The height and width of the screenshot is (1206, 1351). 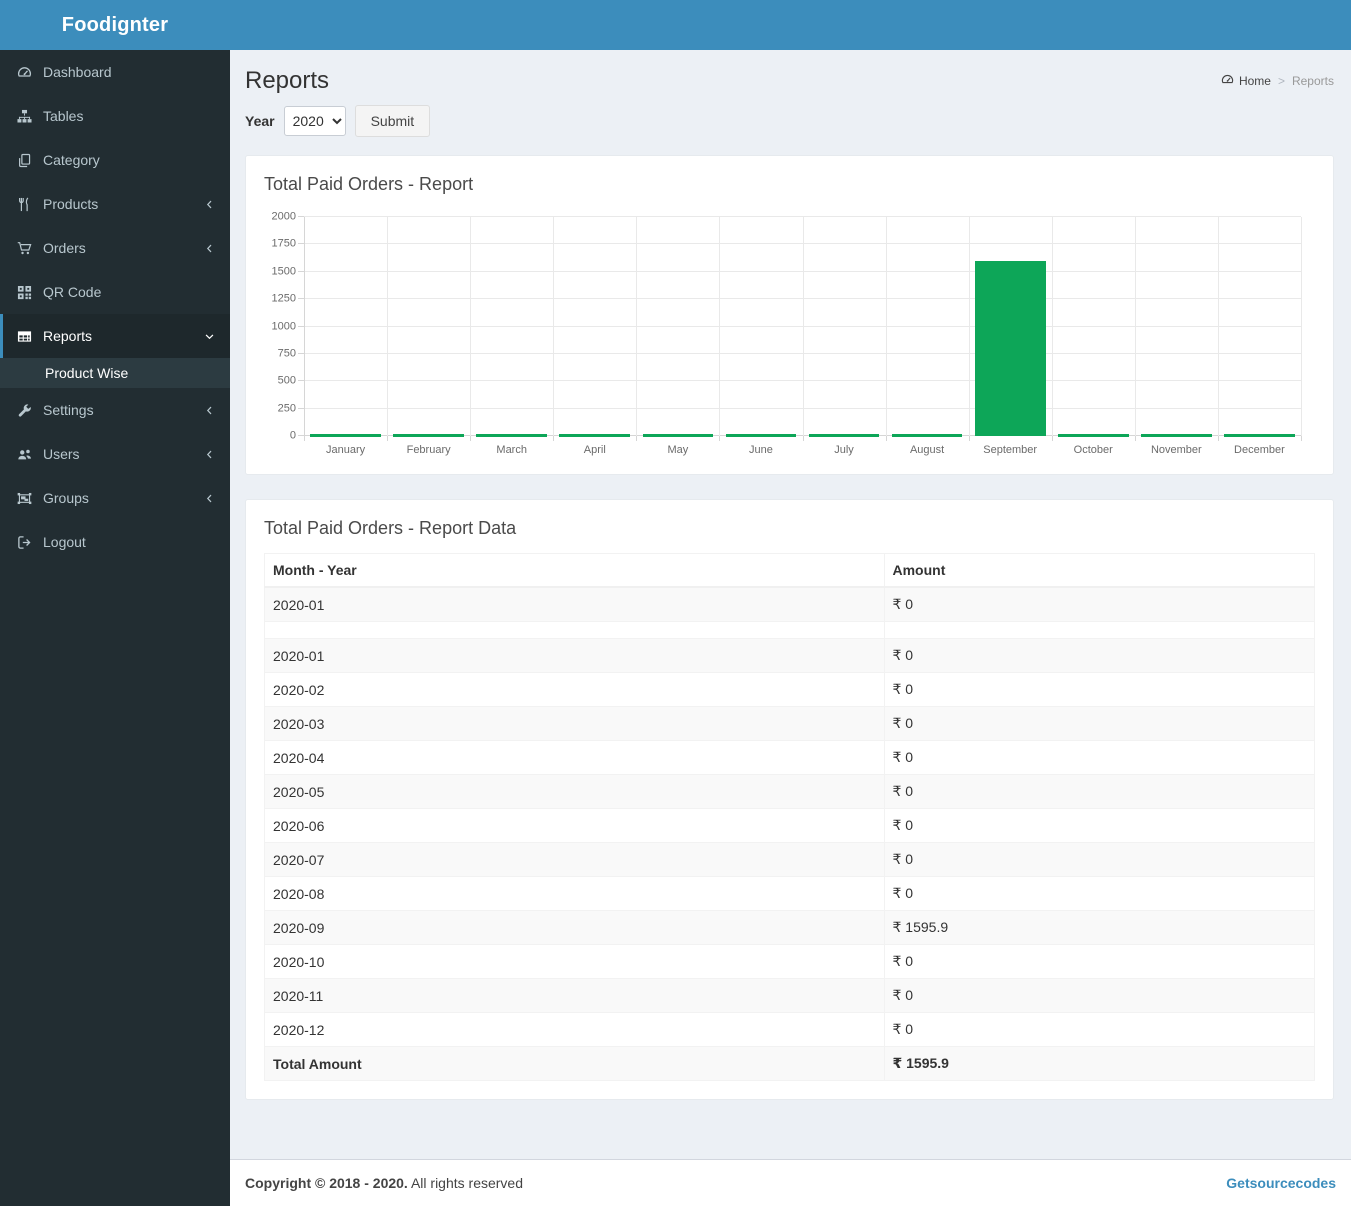 I want to click on brand-logo: Foodignter, so click(x=115, y=25).